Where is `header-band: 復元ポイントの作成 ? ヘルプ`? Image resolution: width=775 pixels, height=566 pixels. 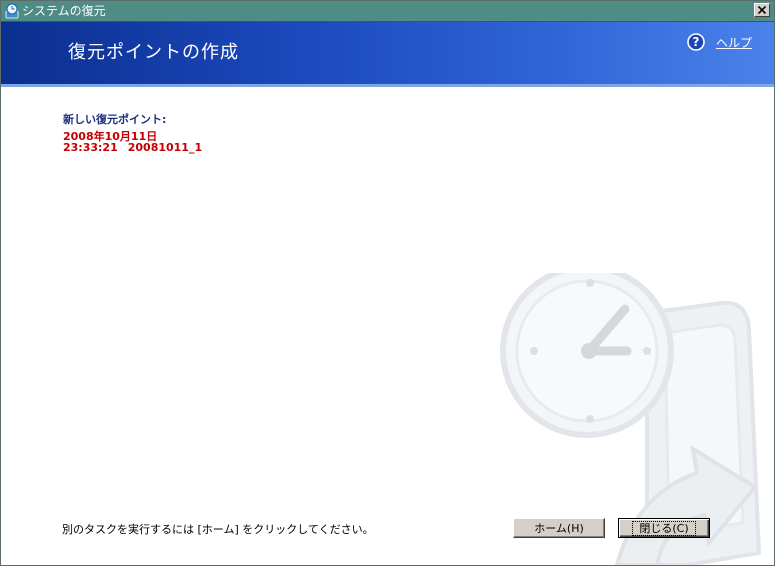 header-band: 復元ポイントの作成 ? ヘルプ is located at coordinates (387, 53).